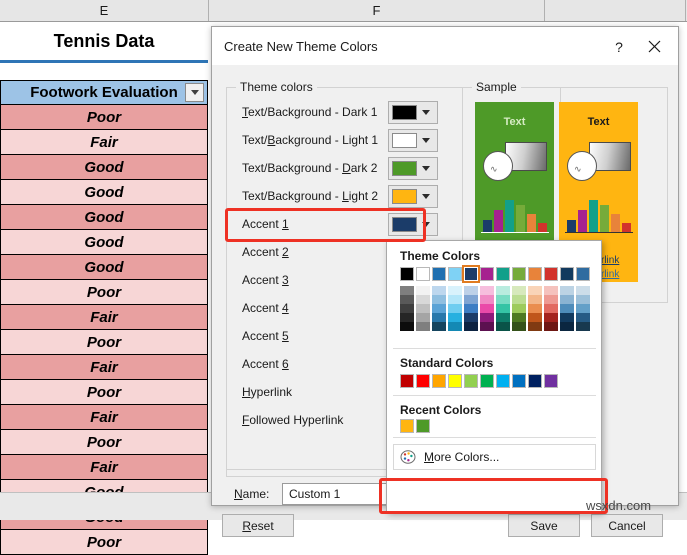 The height and width of the screenshot is (555, 687). I want to click on help-icon: ?, so click(619, 47).